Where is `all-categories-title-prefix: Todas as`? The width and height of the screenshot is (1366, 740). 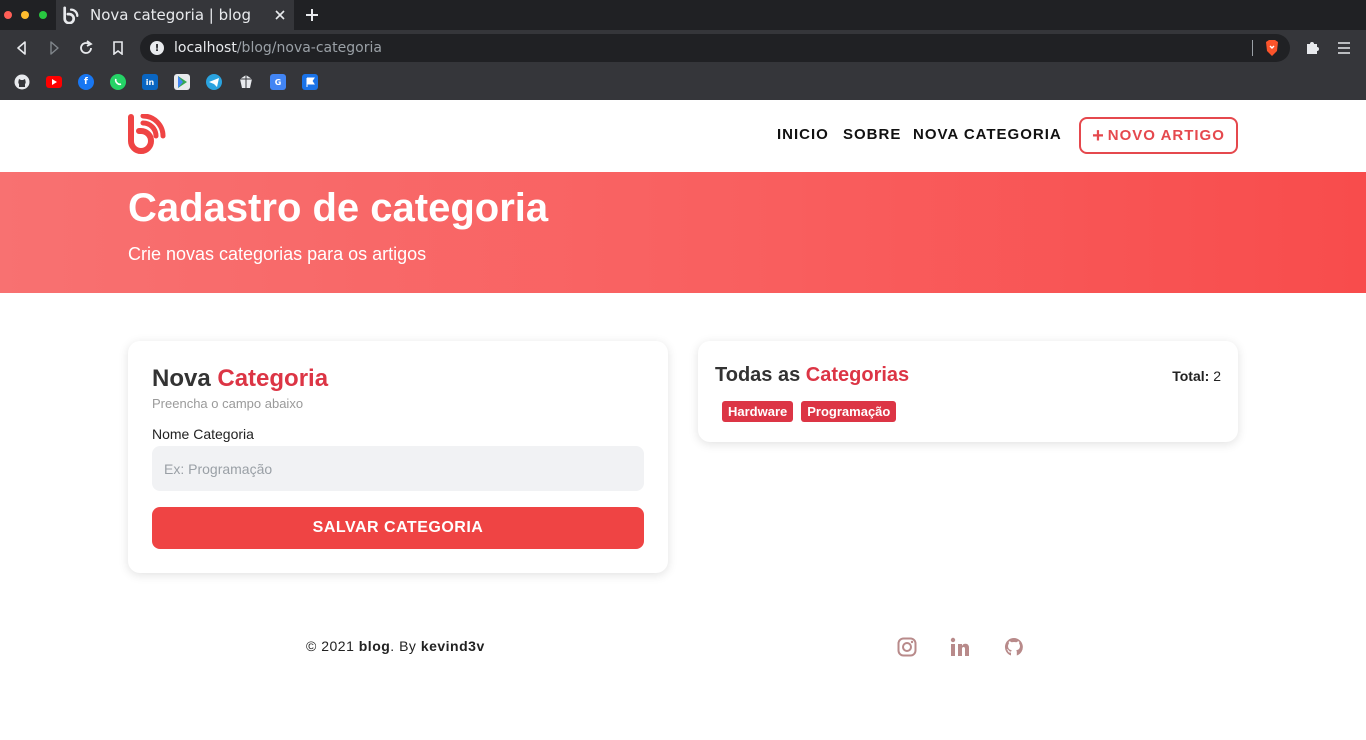 all-categories-title-prefix: Todas as is located at coordinates (760, 375).